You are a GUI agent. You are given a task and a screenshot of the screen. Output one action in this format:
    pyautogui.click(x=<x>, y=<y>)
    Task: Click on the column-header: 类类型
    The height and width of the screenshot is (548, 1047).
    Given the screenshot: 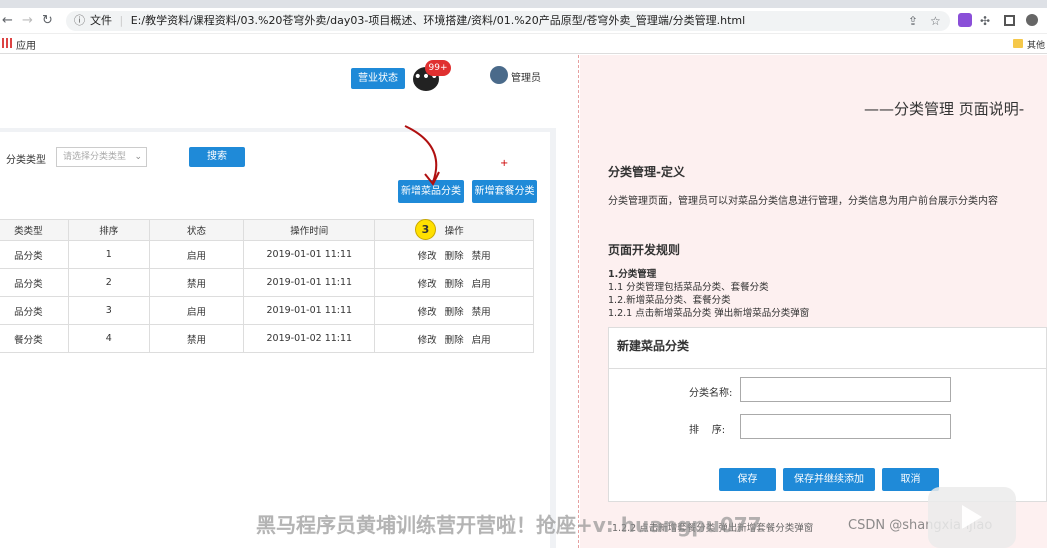 What is the action you would take?
    pyautogui.click(x=34, y=230)
    